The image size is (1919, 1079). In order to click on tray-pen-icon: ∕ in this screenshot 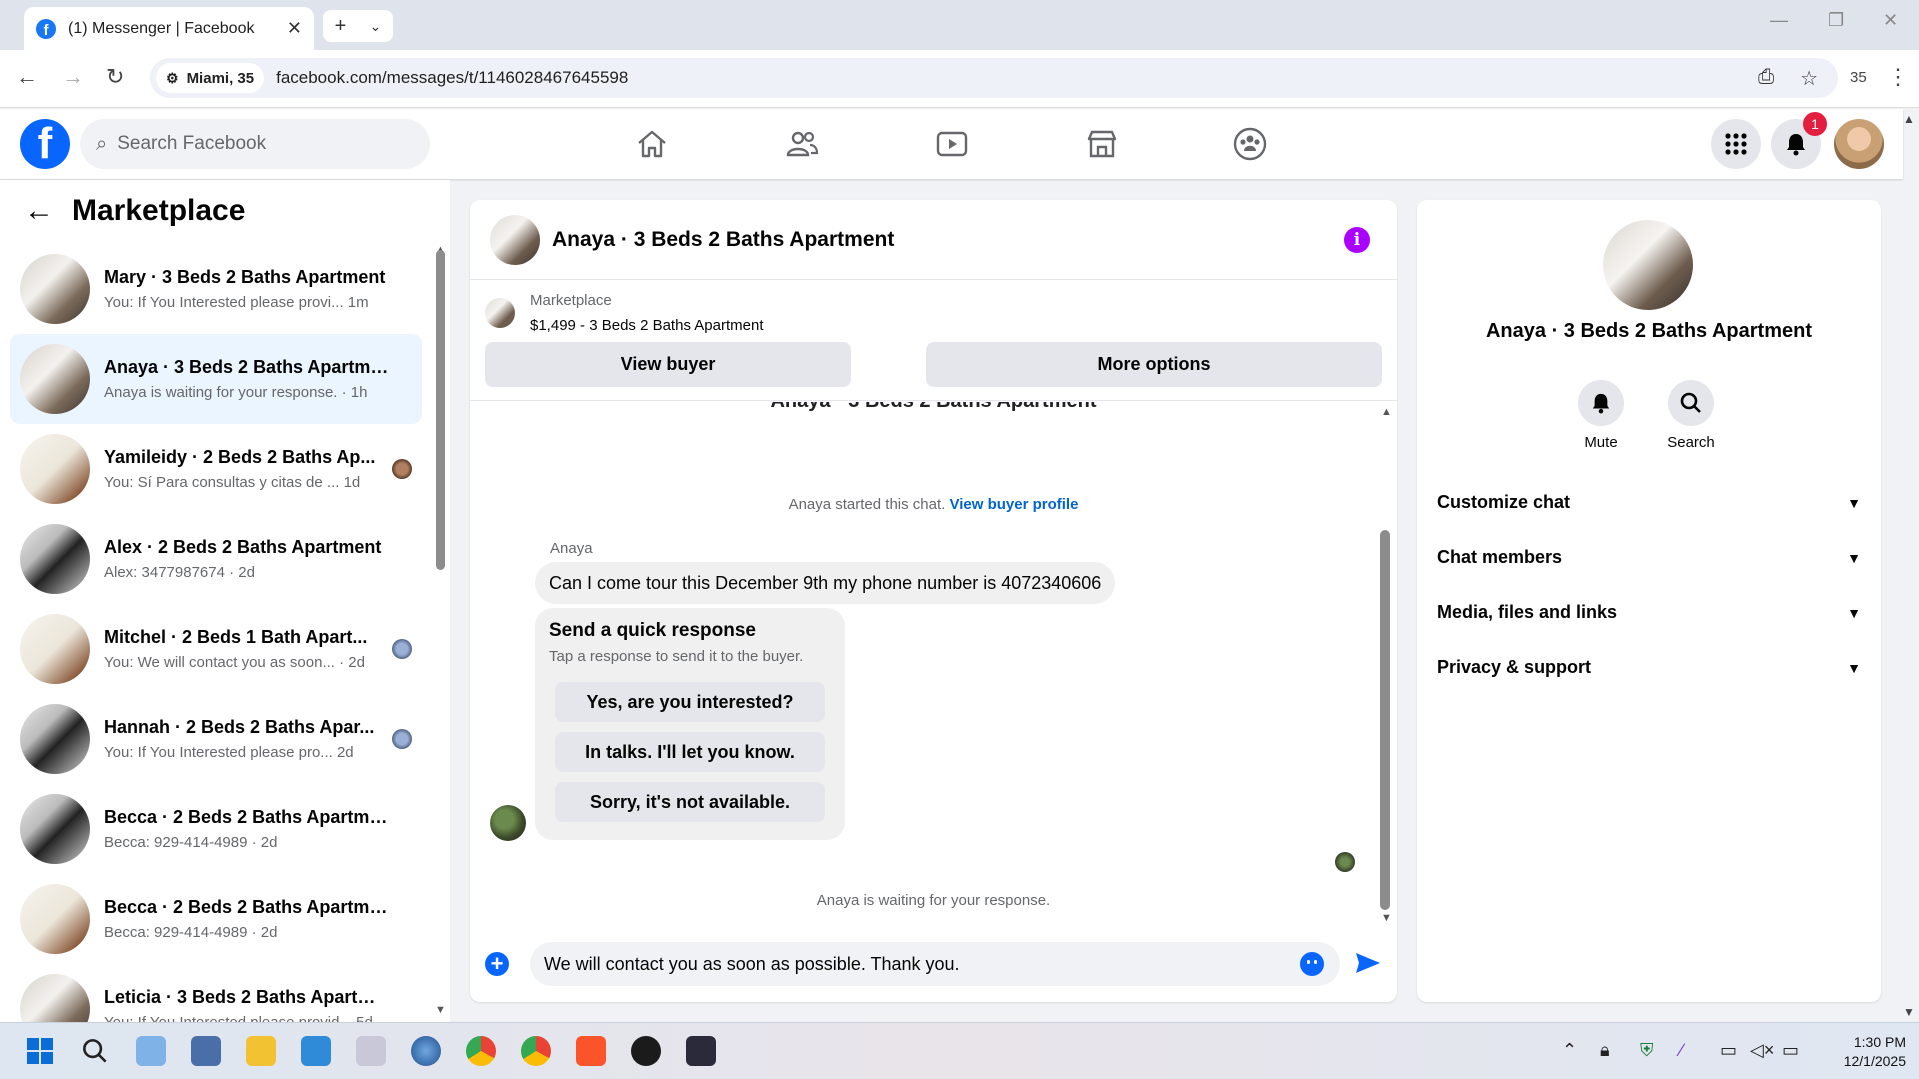, I will do `click(1681, 1050)`.